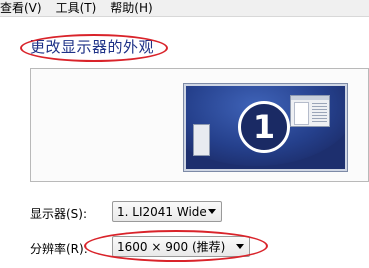 This screenshot has width=369, height=268. What do you see at coordinates (319, 113) in the screenshot?
I see `window-text-lines` at bounding box center [319, 113].